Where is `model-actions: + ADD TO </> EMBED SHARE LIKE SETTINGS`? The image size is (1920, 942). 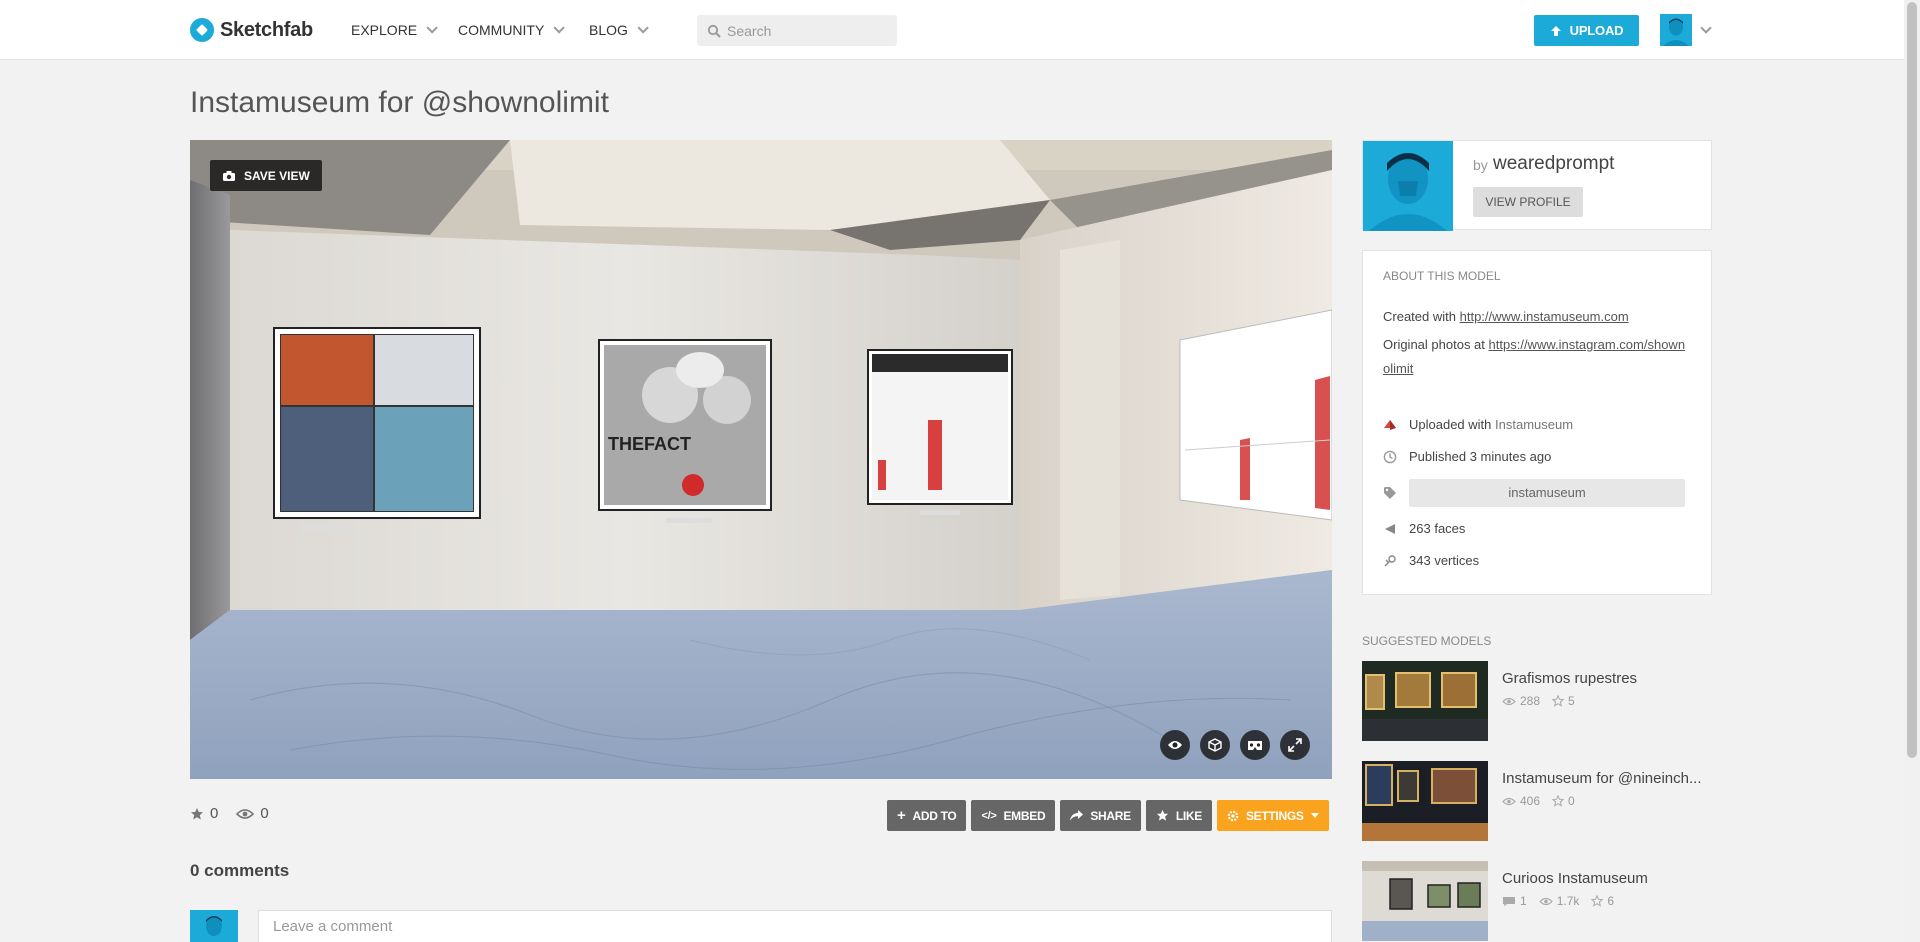 model-actions: + ADD TO </> EMBED SHARE LIKE SETTINGS is located at coordinates (1108, 815).